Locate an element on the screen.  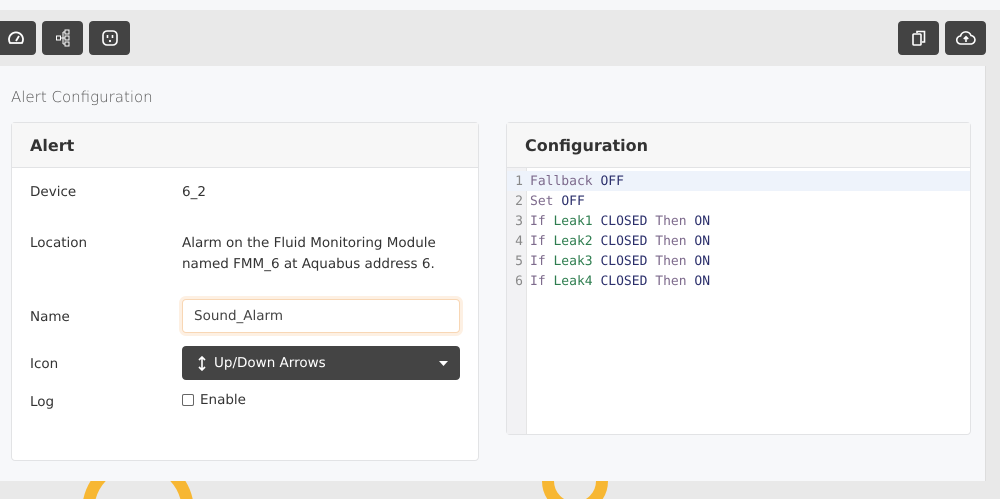
up-down-arrow-icon is located at coordinates (202, 363).